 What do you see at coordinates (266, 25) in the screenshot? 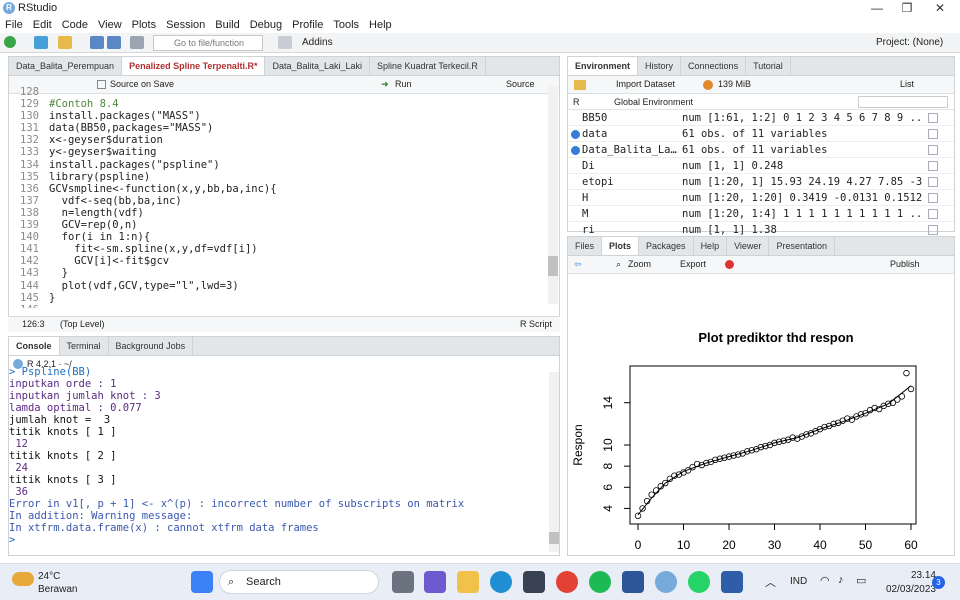
I see `menu-debug: Debug` at bounding box center [266, 25].